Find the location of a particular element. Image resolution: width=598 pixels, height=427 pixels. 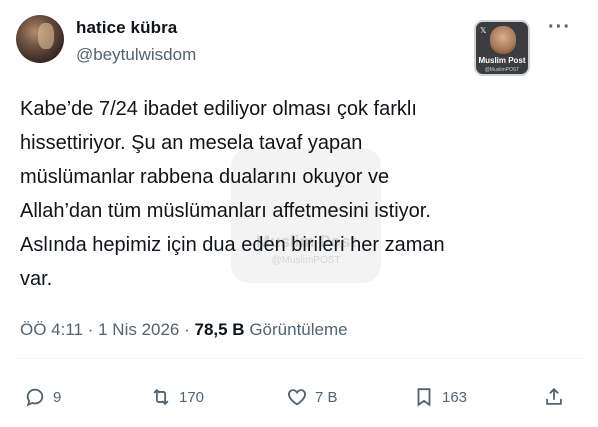

tweet-time: ÖÖ 4:11 is located at coordinates (51, 329).